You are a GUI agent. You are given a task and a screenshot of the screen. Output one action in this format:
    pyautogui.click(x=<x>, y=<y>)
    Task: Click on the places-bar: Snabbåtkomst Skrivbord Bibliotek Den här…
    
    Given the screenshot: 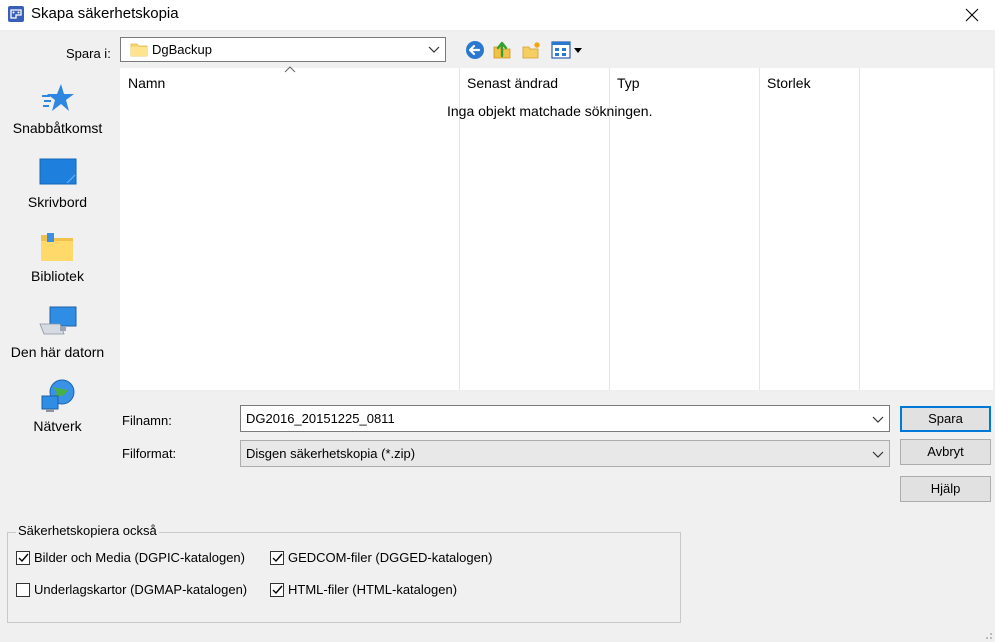 What is the action you would take?
    pyautogui.click(x=57, y=288)
    